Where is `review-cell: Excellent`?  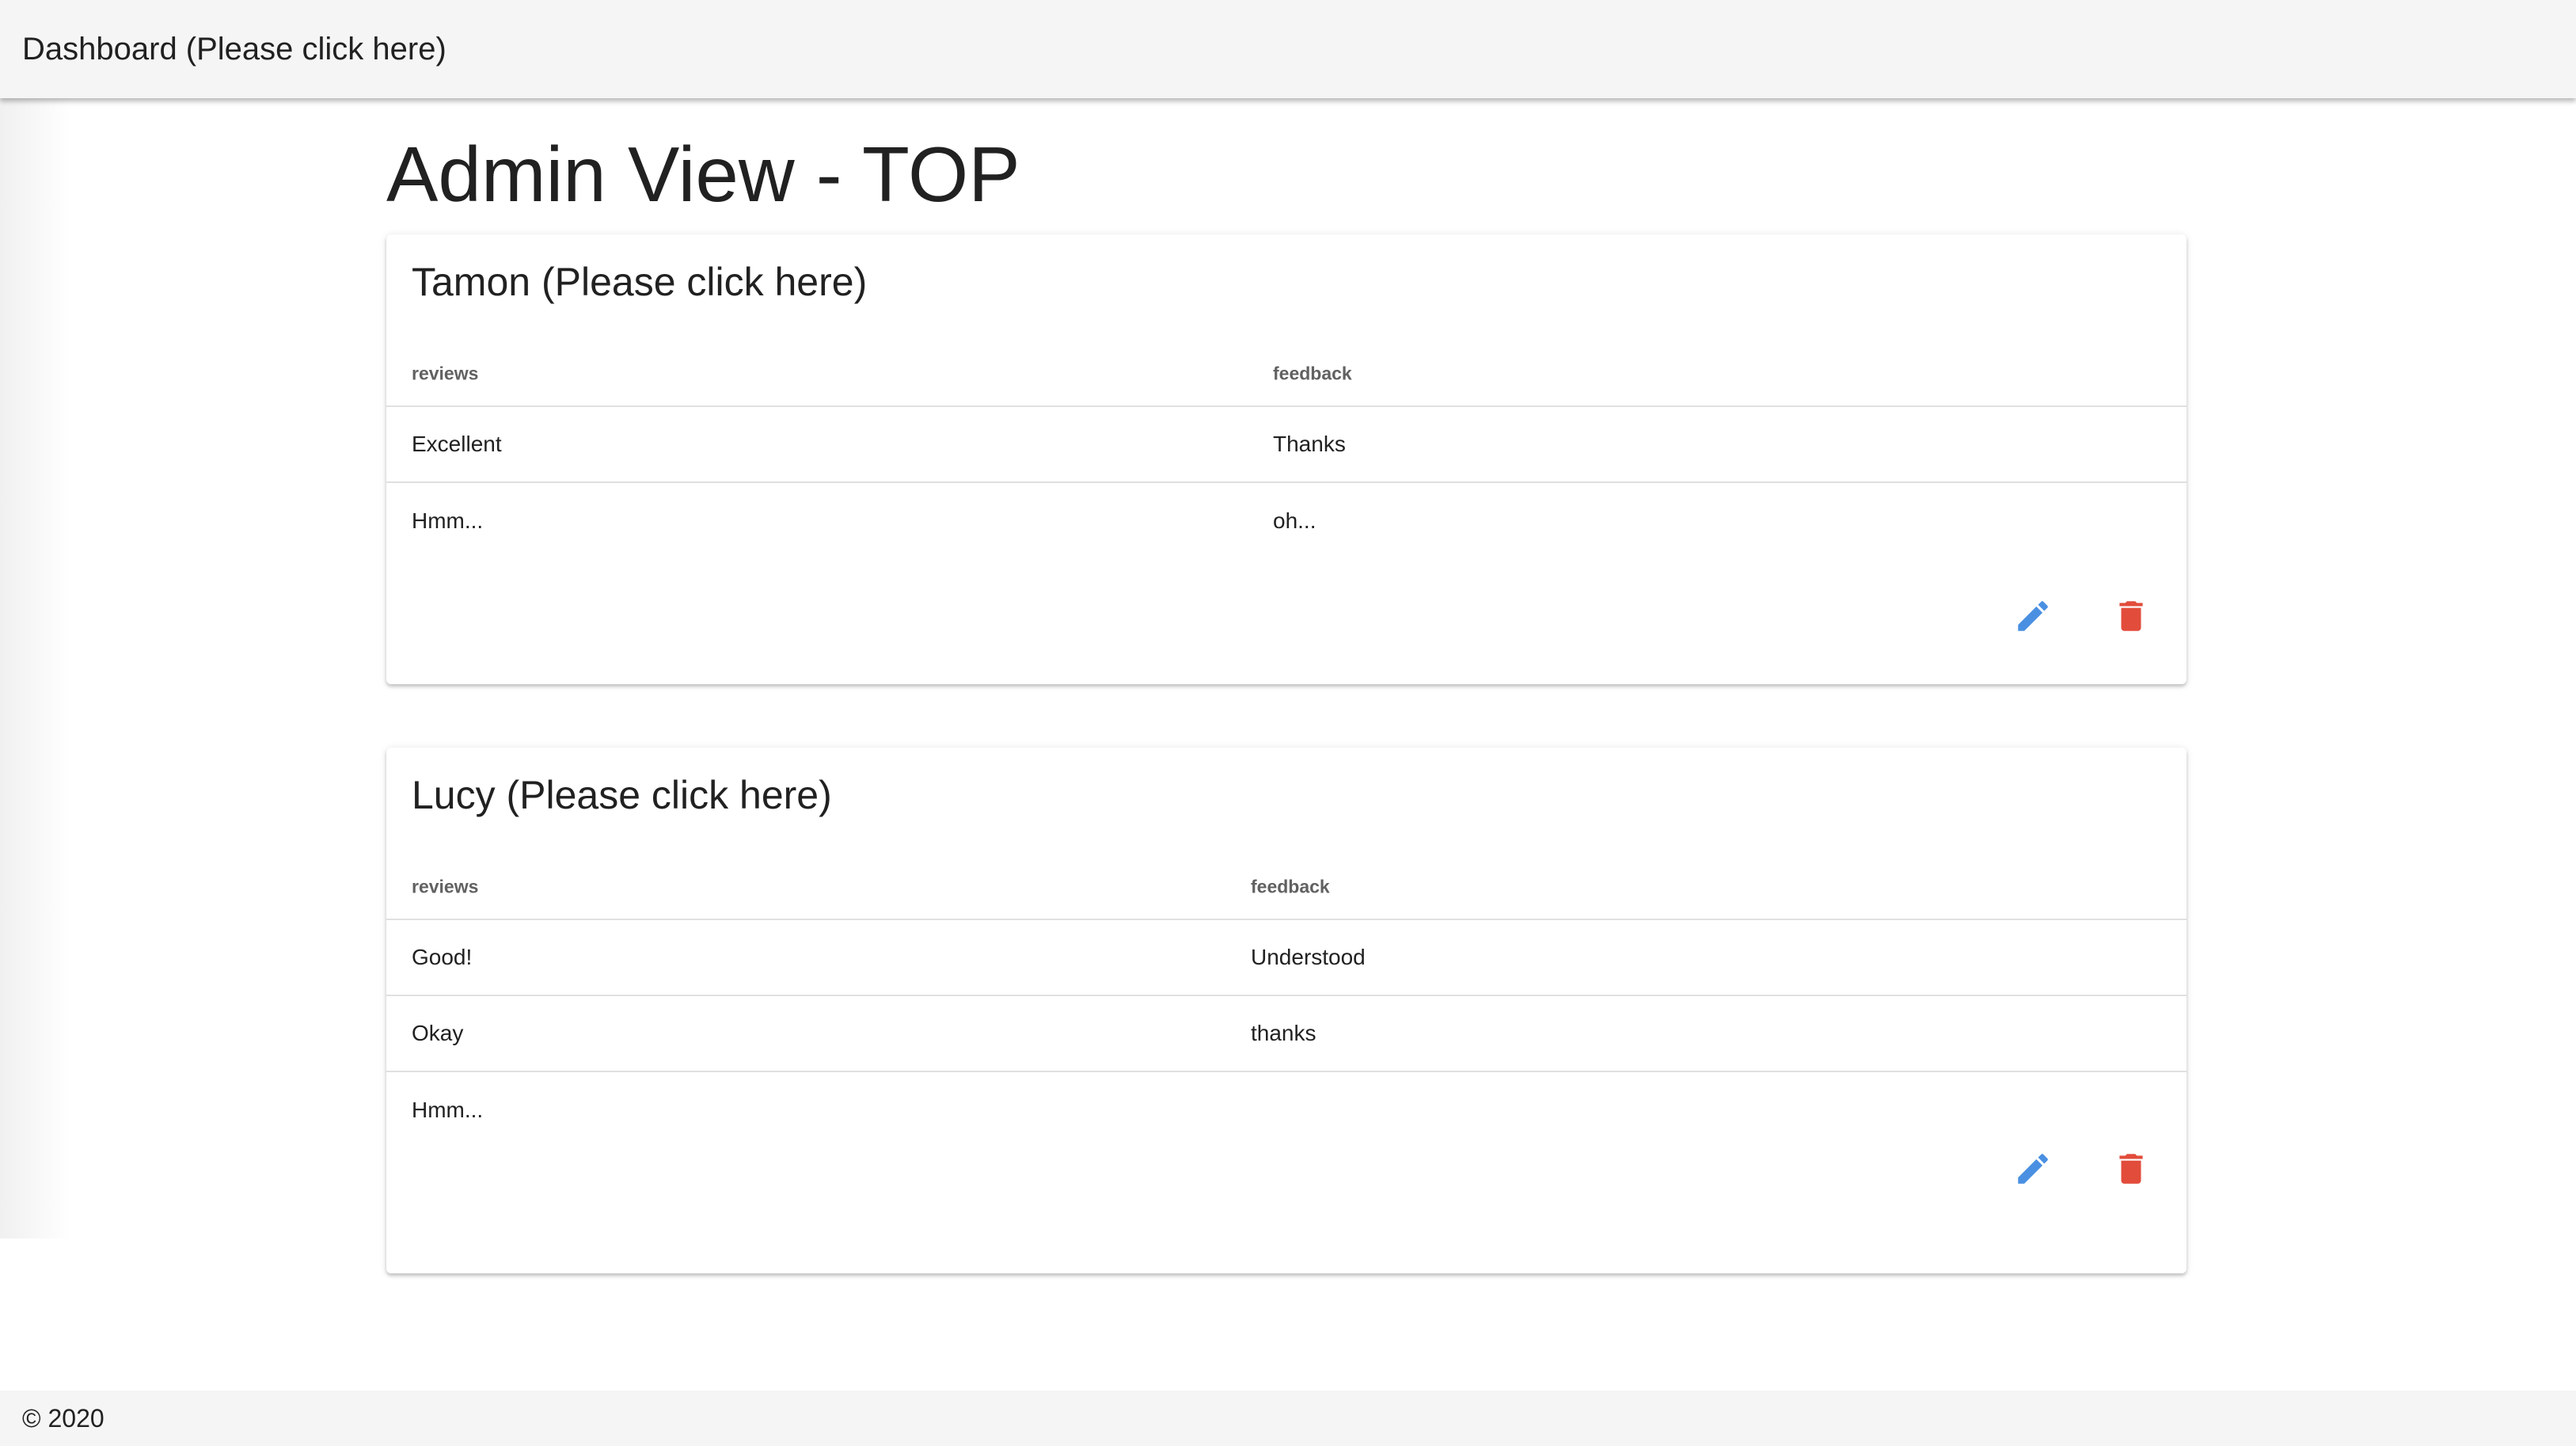
review-cell: Excellent is located at coordinates (457, 444).